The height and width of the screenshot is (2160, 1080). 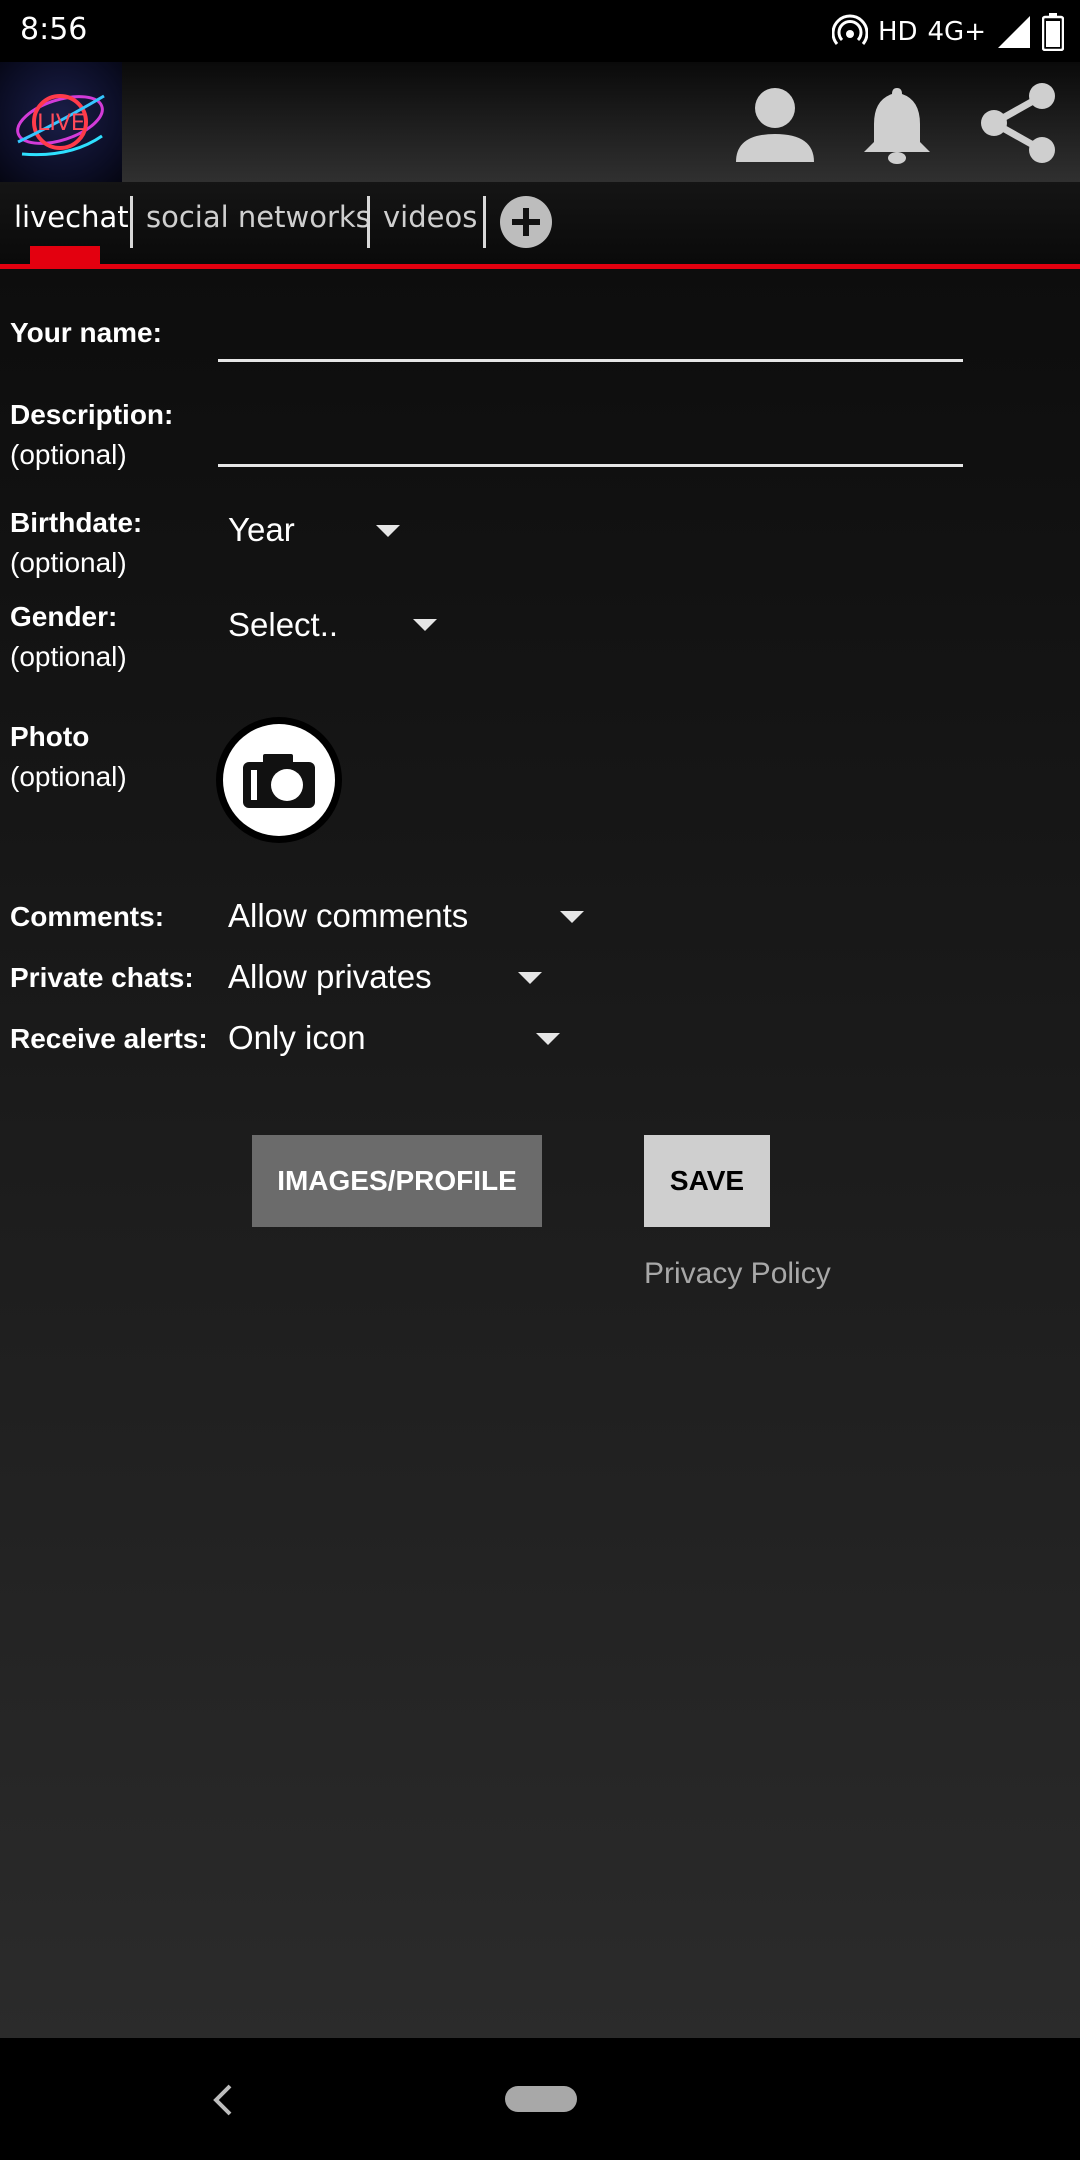 What do you see at coordinates (897, 32) in the screenshot?
I see `hd-indicator: HD` at bounding box center [897, 32].